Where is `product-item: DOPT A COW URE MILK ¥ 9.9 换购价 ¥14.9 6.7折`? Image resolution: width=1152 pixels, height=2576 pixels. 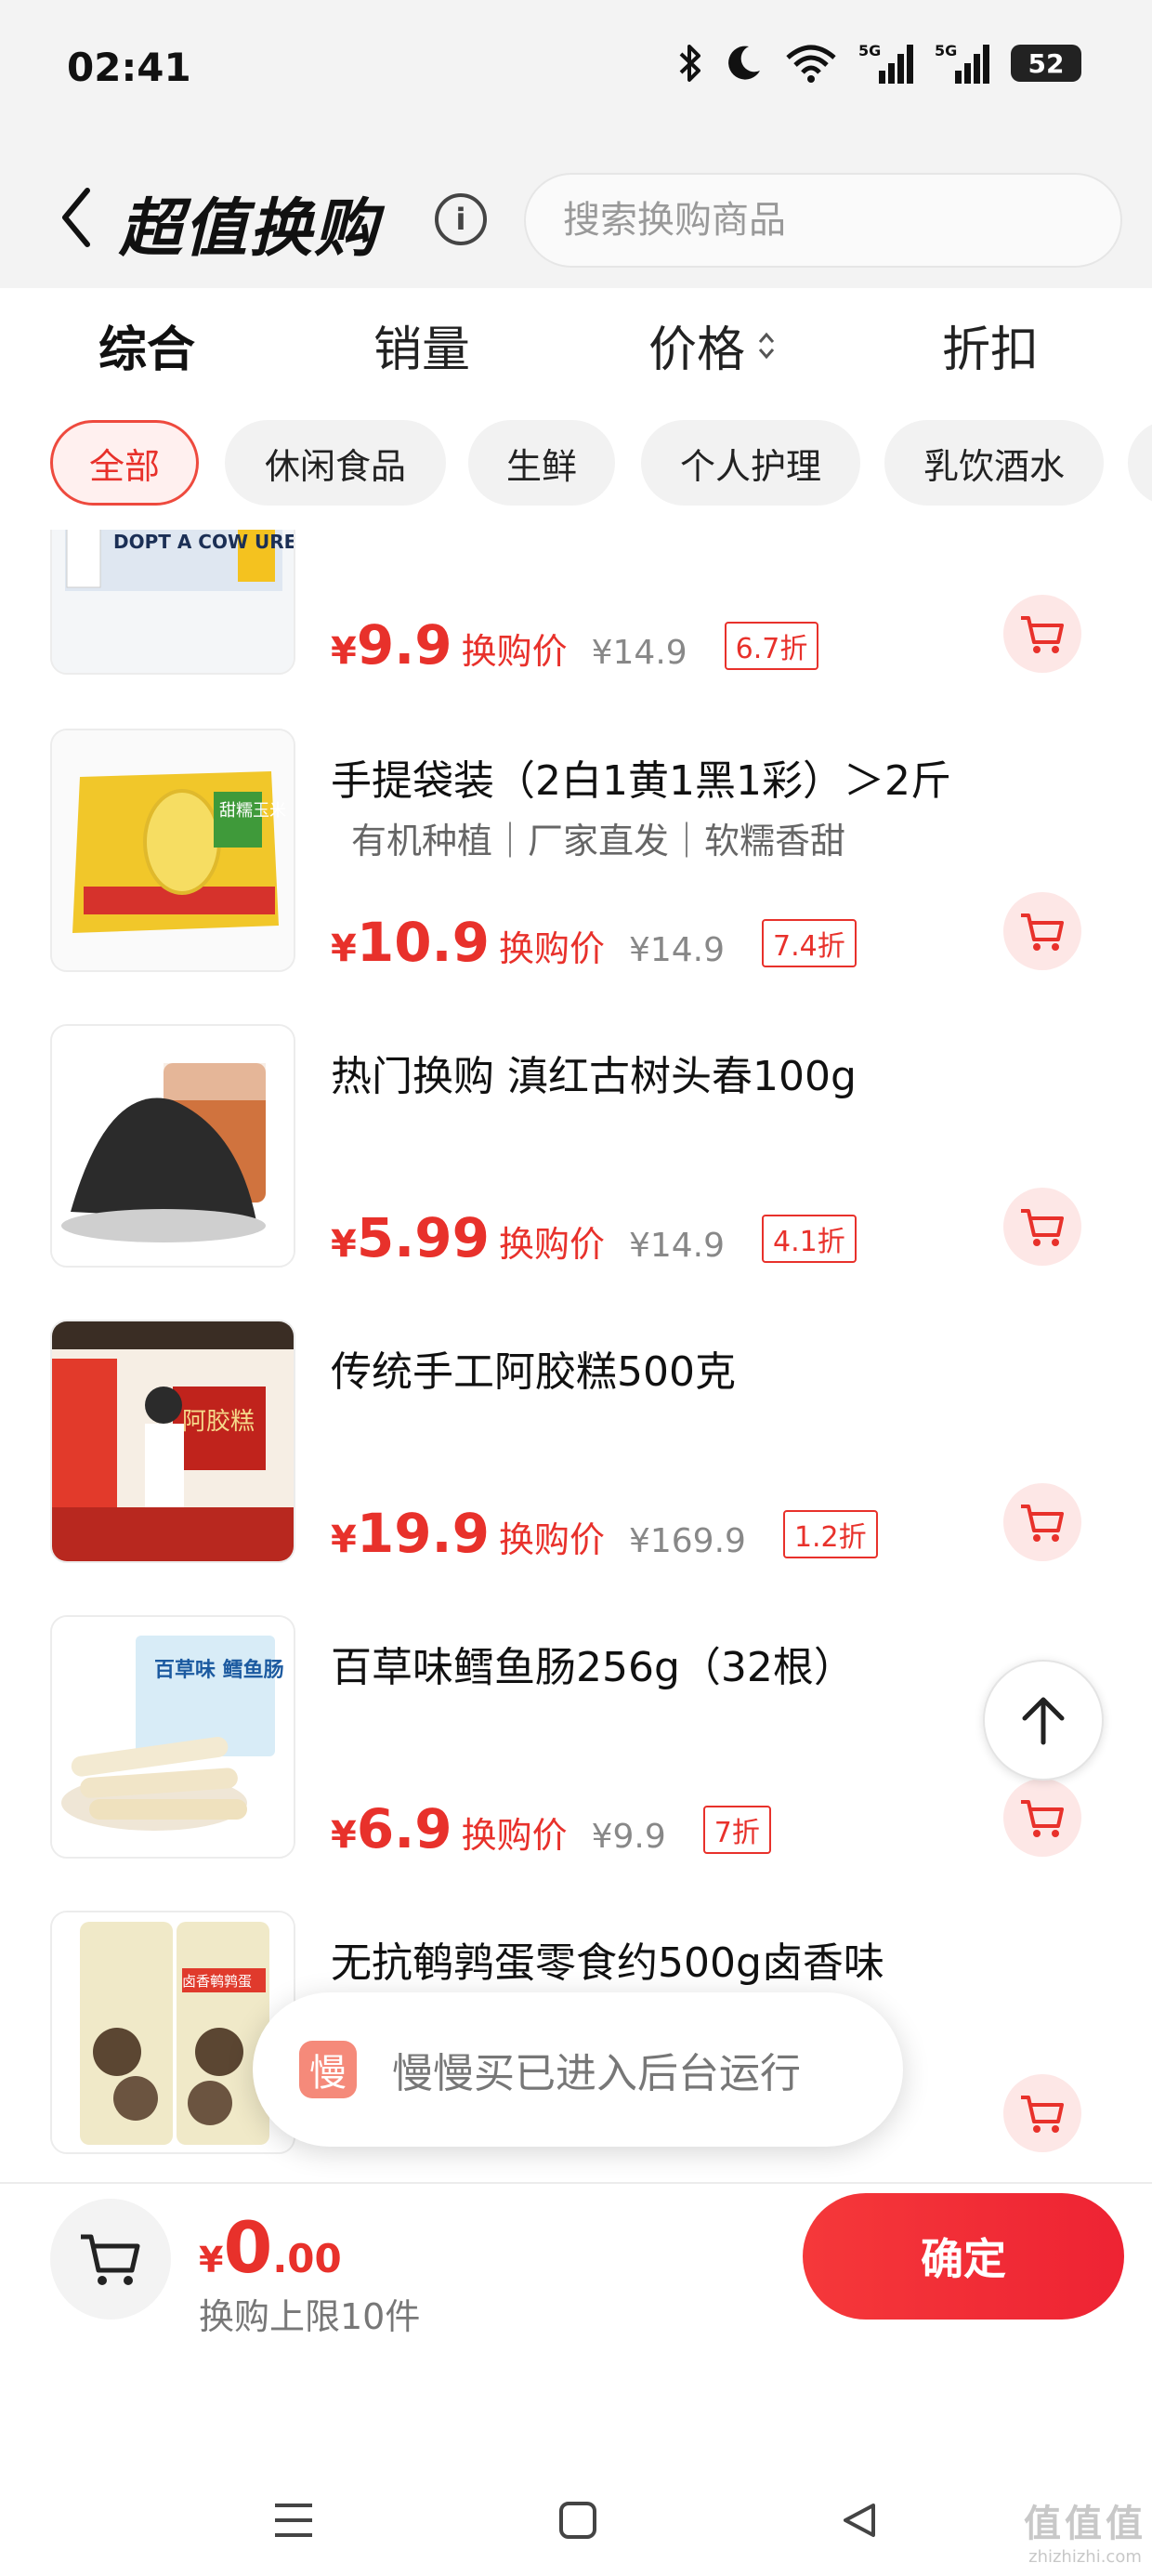 product-item: DOPT A COW URE MILK ¥ 9.9 换购价 ¥14.9 6.7折 is located at coordinates (576, 628).